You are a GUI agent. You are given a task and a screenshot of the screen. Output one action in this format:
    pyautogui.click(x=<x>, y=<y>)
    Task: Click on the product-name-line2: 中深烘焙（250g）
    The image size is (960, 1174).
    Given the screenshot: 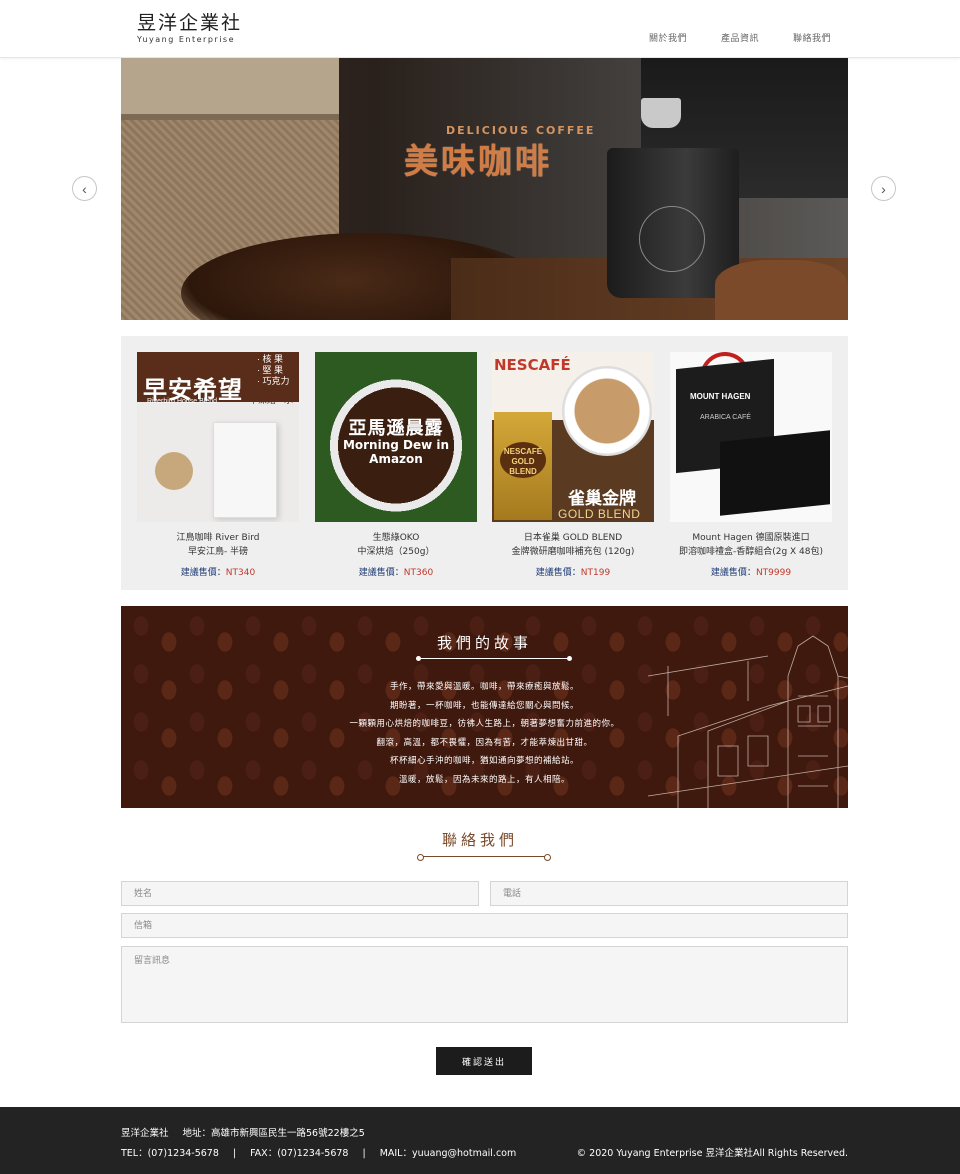 What is the action you would take?
    pyautogui.click(x=396, y=552)
    